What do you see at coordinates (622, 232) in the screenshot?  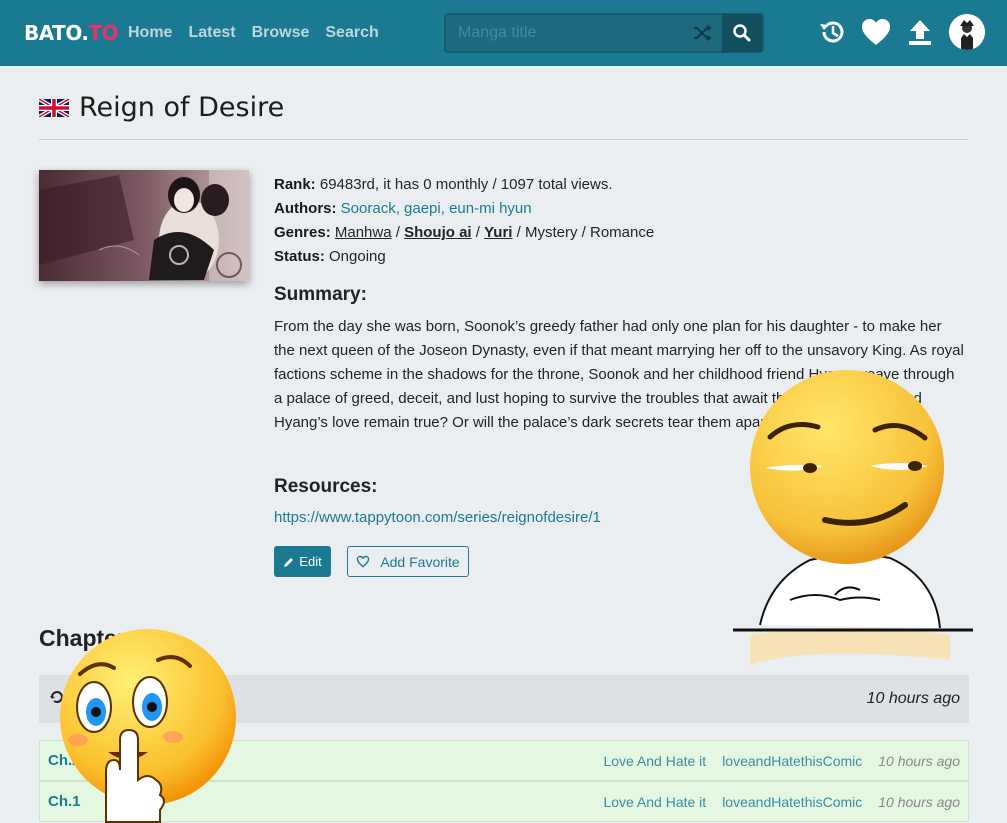 I see `genre-romance: Romance` at bounding box center [622, 232].